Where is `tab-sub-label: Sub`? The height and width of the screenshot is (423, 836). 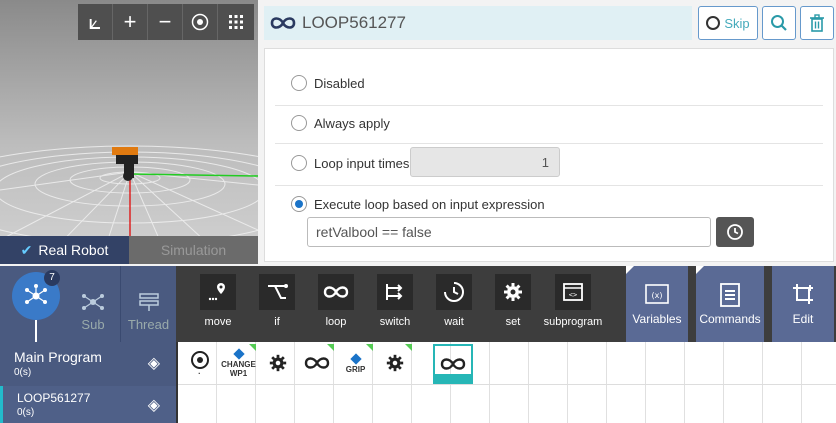 tab-sub-label: Sub is located at coordinates (93, 324).